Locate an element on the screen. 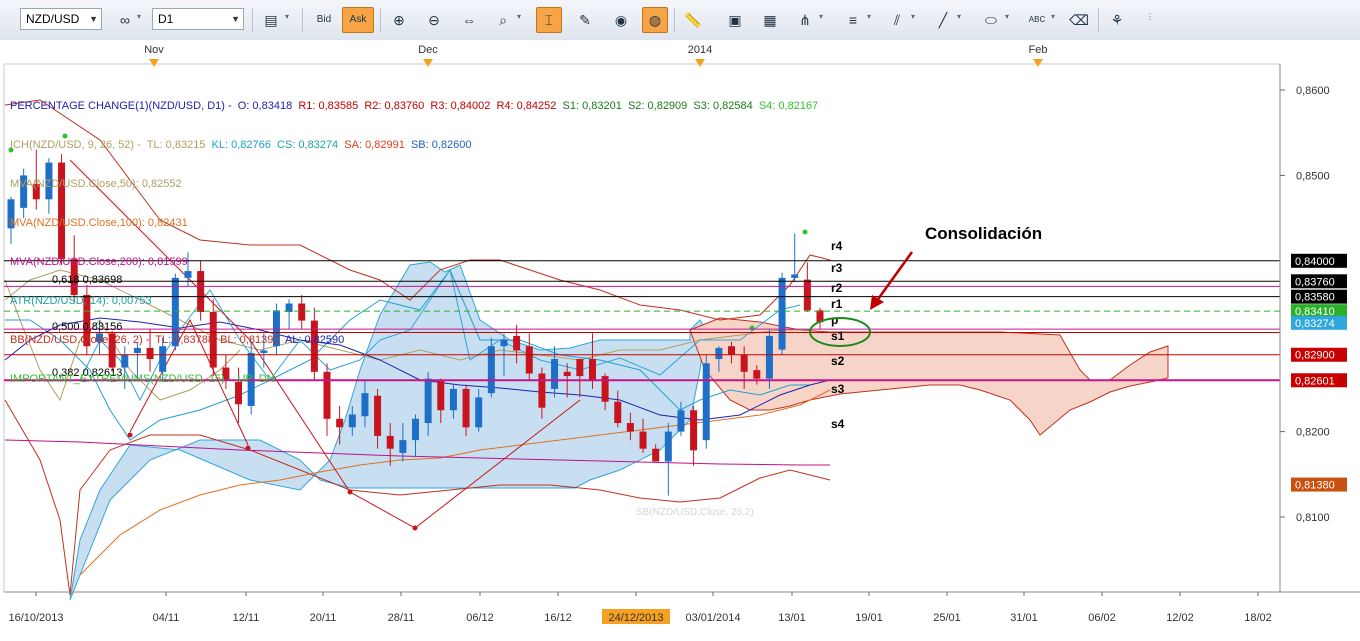 This screenshot has width=1360, height=641. legend-segment: S4: 0,82167 is located at coordinates (788, 106).